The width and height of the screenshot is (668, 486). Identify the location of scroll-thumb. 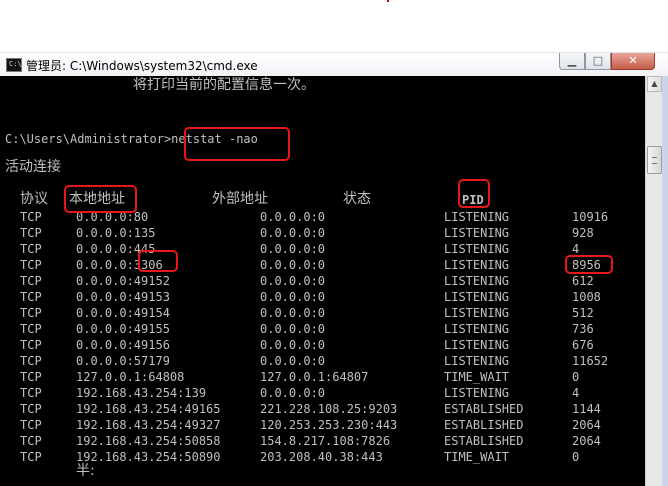
(654, 160).